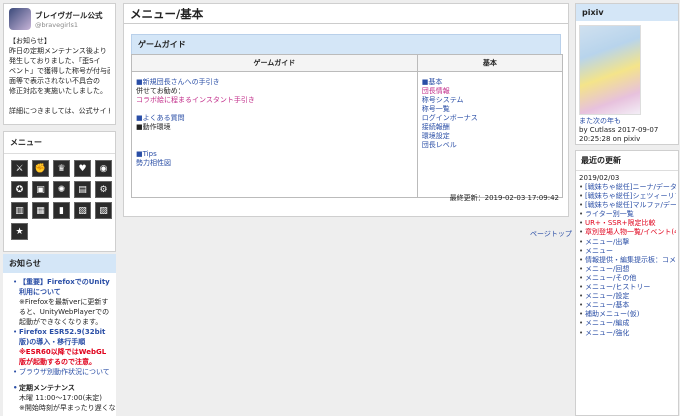 This screenshot has height=416, width=680. Describe the element at coordinates (103, 189) in the screenshot. I see `gear-icon: ⚙` at that location.